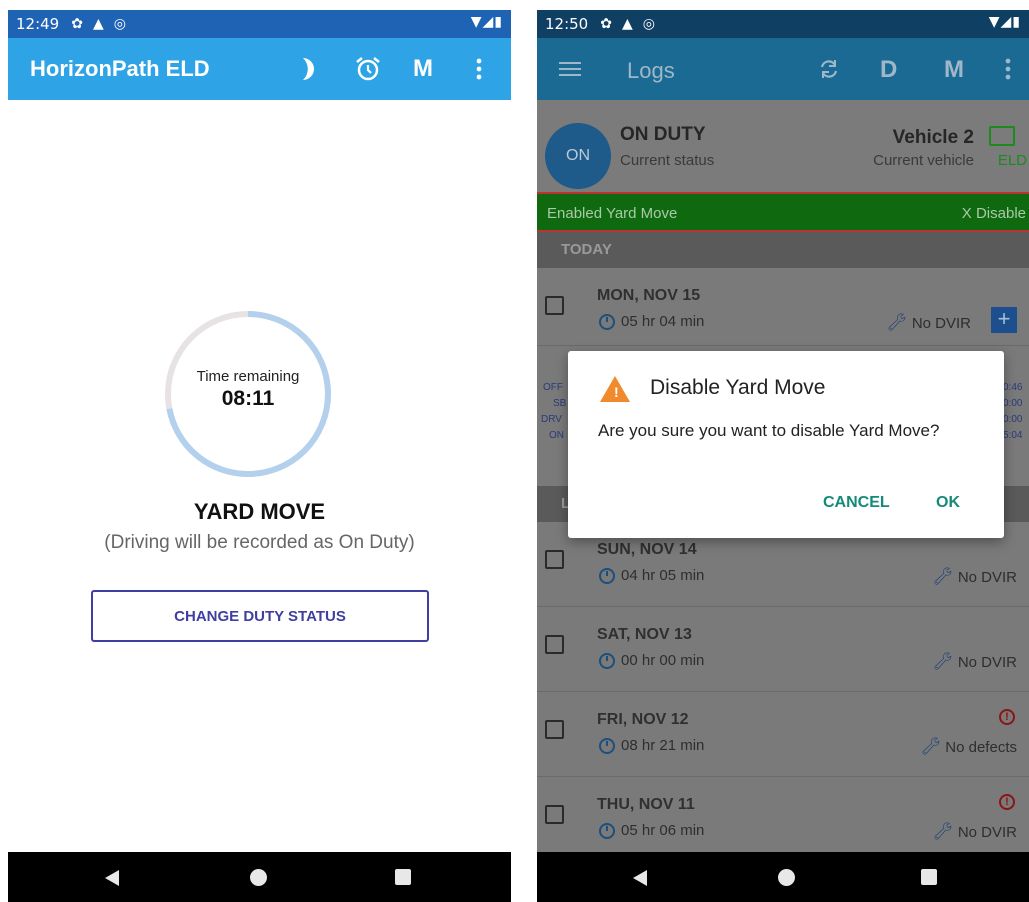  What do you see at coordinates (649, 295) in the screenshot?
I see `log-date: MON, NOV 15` at bounding box center [649, 295].